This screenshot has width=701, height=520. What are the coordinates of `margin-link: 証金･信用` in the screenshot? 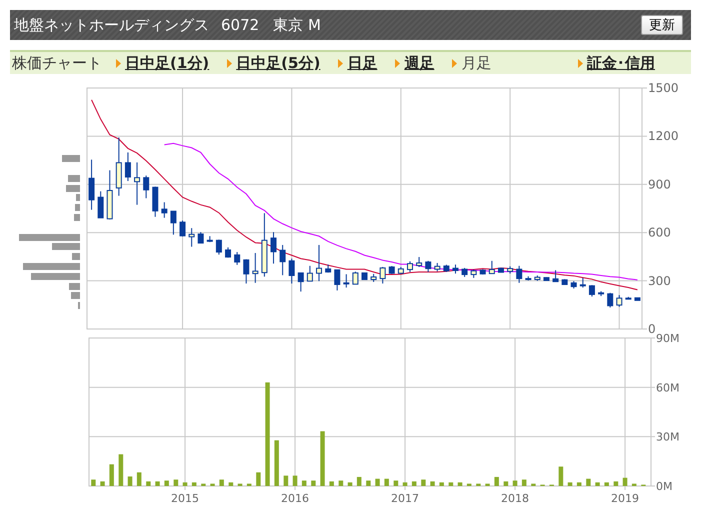 It's located at (616, 63).